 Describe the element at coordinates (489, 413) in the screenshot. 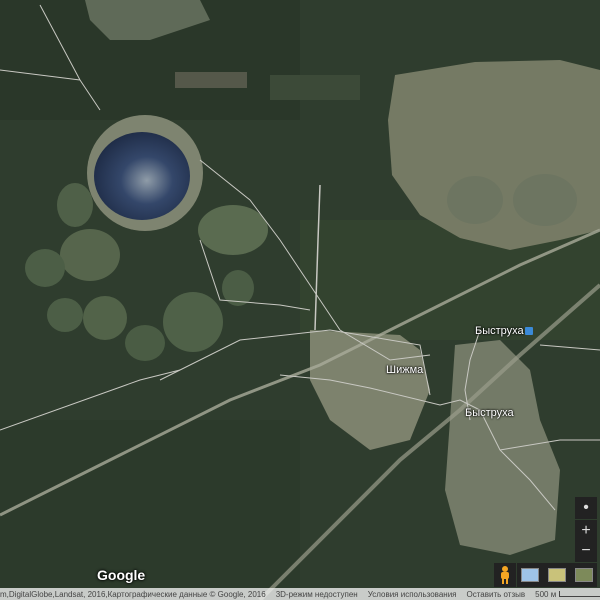

I see `label-bystrukha-village: Быструха` at that location.